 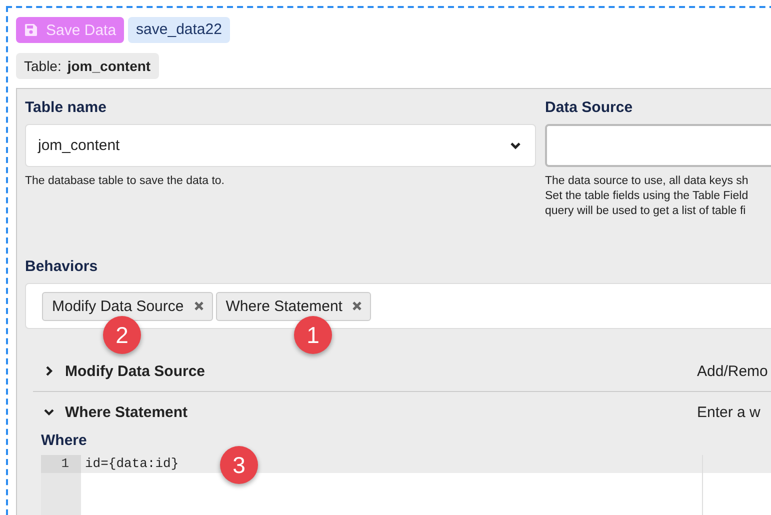 What do you see at coordinates (402, 412) in the screenshot?
I see `accordion-header: Where Statement Enter a w` at bounding box center [402, 412].